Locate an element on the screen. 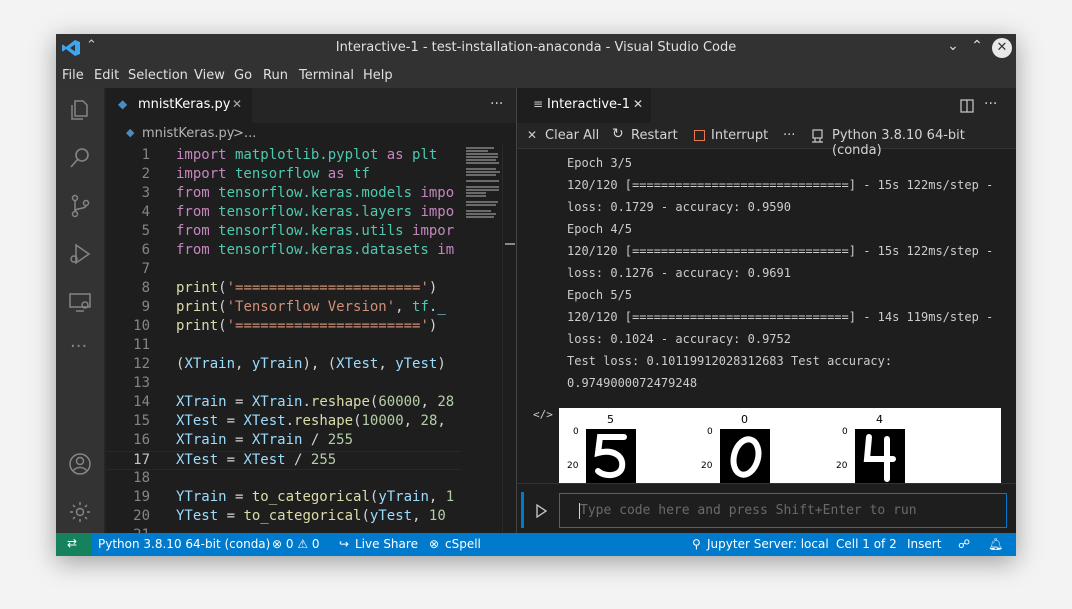  menu-help: Help is located at coordinates (378, 75).